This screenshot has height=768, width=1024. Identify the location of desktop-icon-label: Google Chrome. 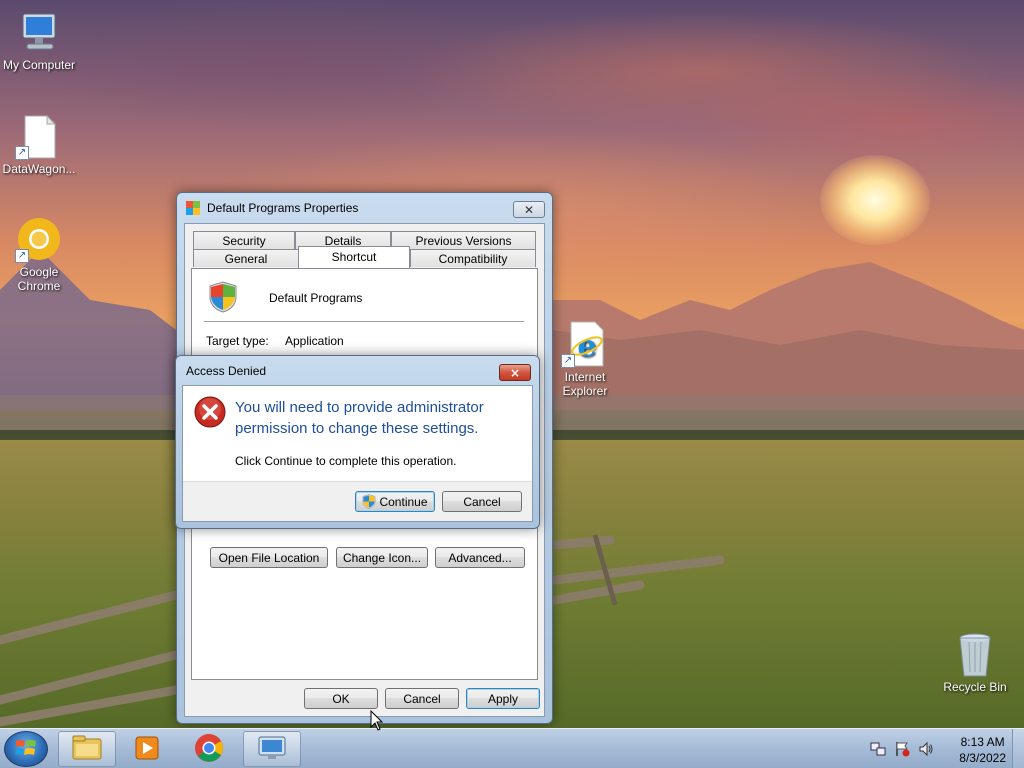
(39, 279).